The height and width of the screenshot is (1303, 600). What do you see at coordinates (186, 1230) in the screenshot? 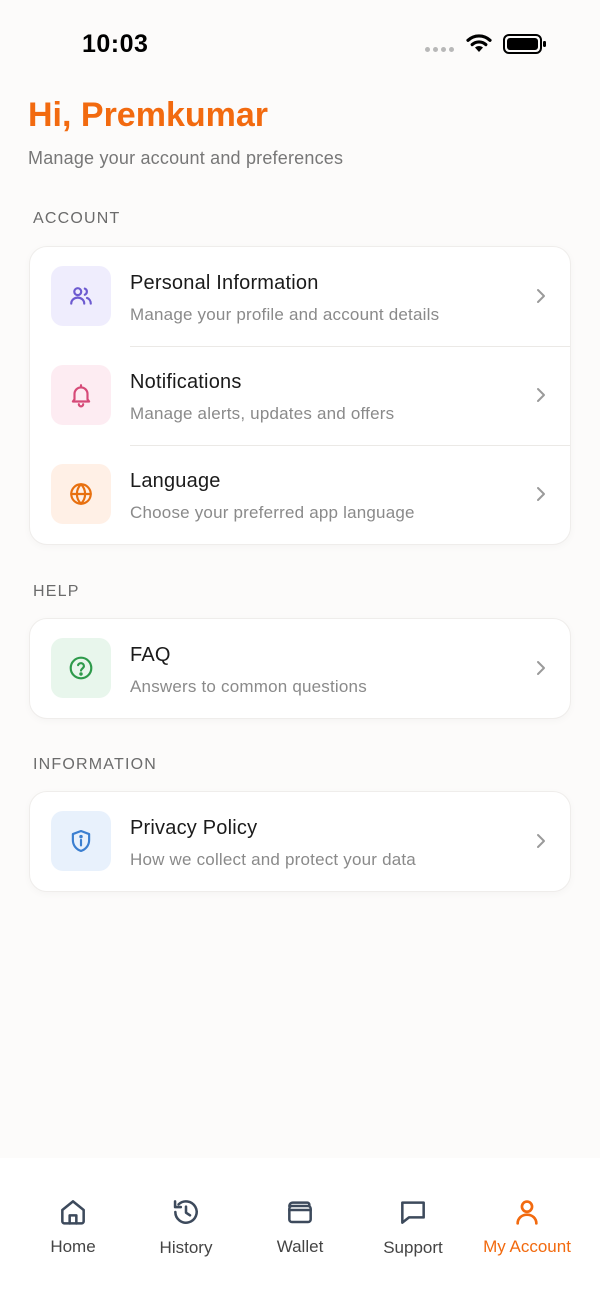
I see `nav-history: History` at bounding box center [186, 1230].